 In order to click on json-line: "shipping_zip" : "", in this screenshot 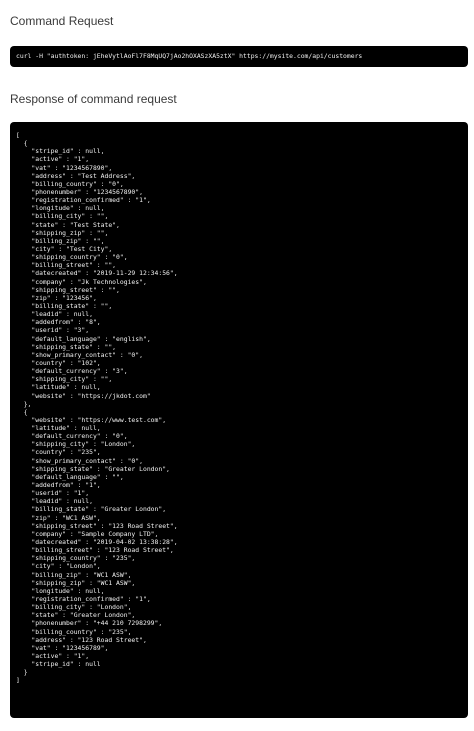, I will do `click(62, 232)`.